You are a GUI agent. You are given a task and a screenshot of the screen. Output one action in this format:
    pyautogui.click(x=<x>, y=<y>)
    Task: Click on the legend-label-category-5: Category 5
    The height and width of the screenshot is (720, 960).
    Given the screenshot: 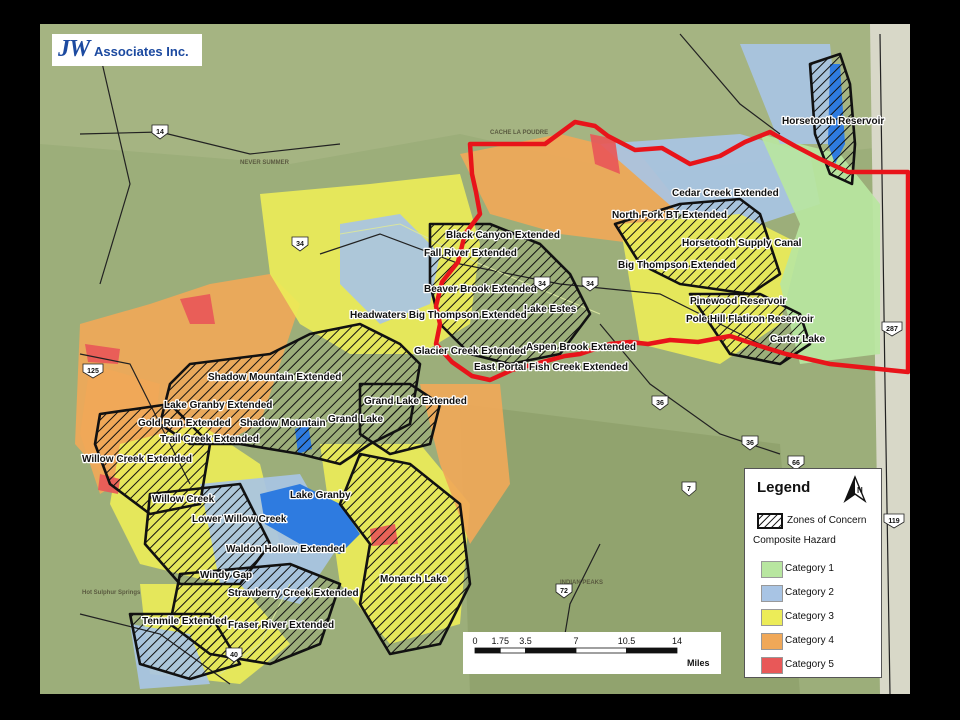 What is the action you would take?
    pyautogui.click(x=809, y=664)
    